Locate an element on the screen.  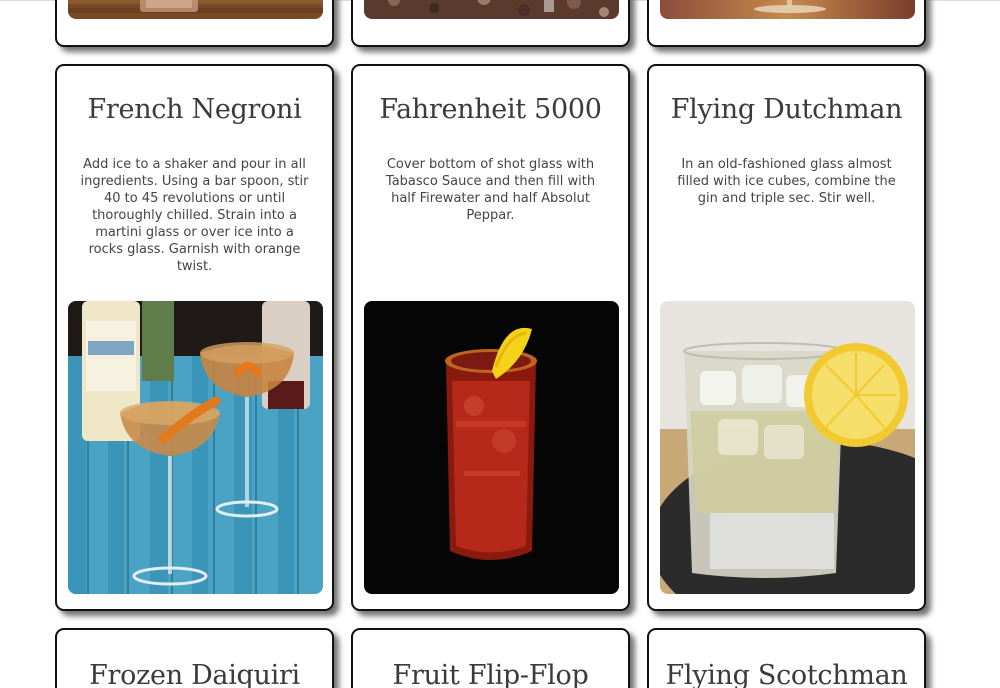
cocktail-card-frozen-daiquiri: Frozen Daiquiri is located at coordinates (194, 658).